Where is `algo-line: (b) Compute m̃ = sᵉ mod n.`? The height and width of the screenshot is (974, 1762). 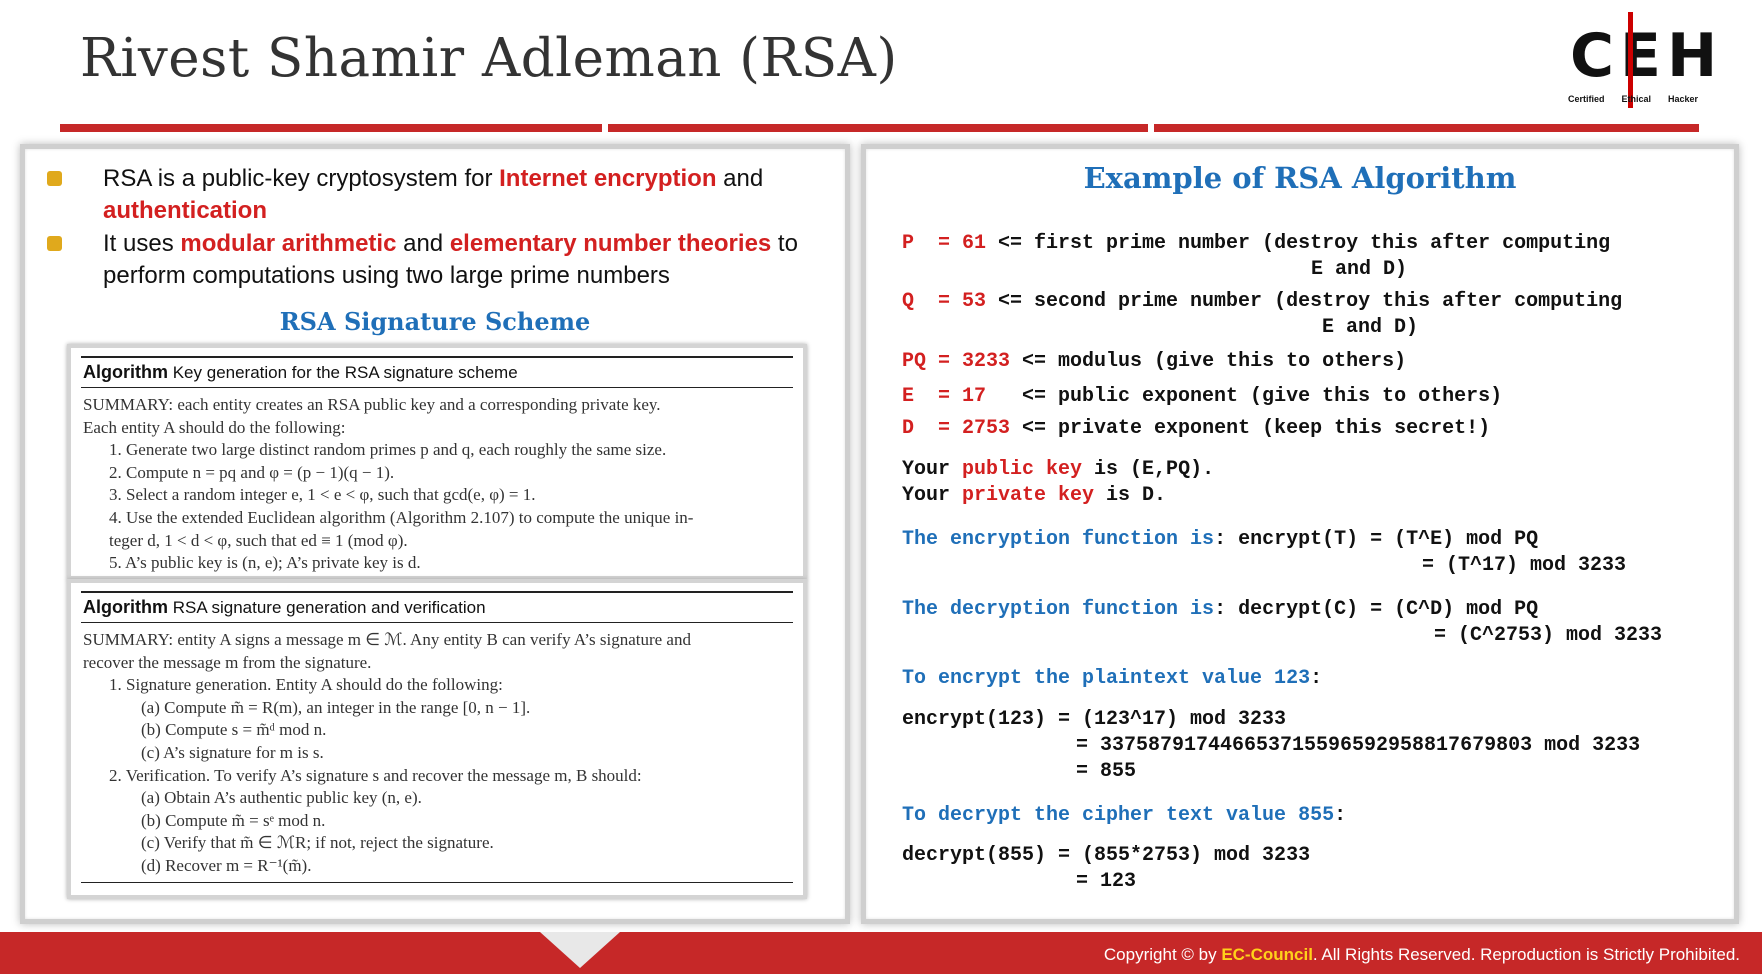
algo-line: (b) Compute m̃ = sᵉ mod n. is located at coordinates (233, 820).